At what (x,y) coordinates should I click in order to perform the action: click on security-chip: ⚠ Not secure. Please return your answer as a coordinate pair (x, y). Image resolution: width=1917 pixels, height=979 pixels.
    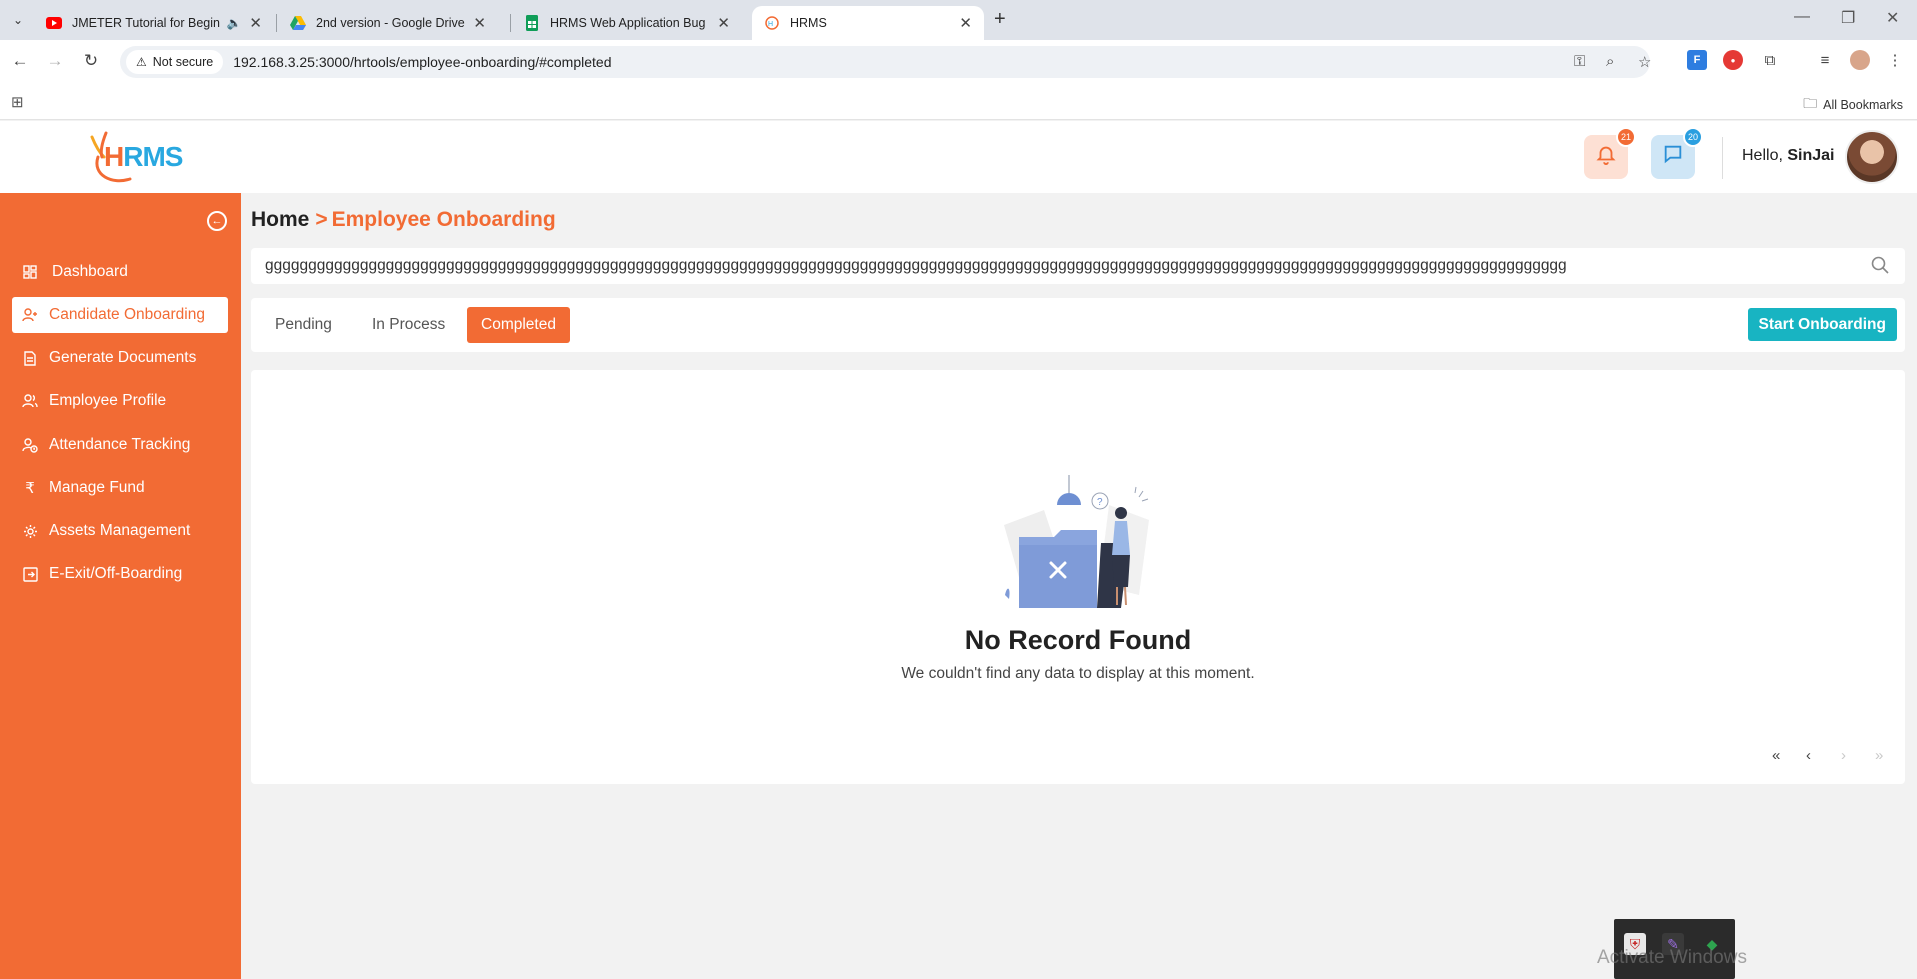
    Looking at the image, I should click on (175, 62).